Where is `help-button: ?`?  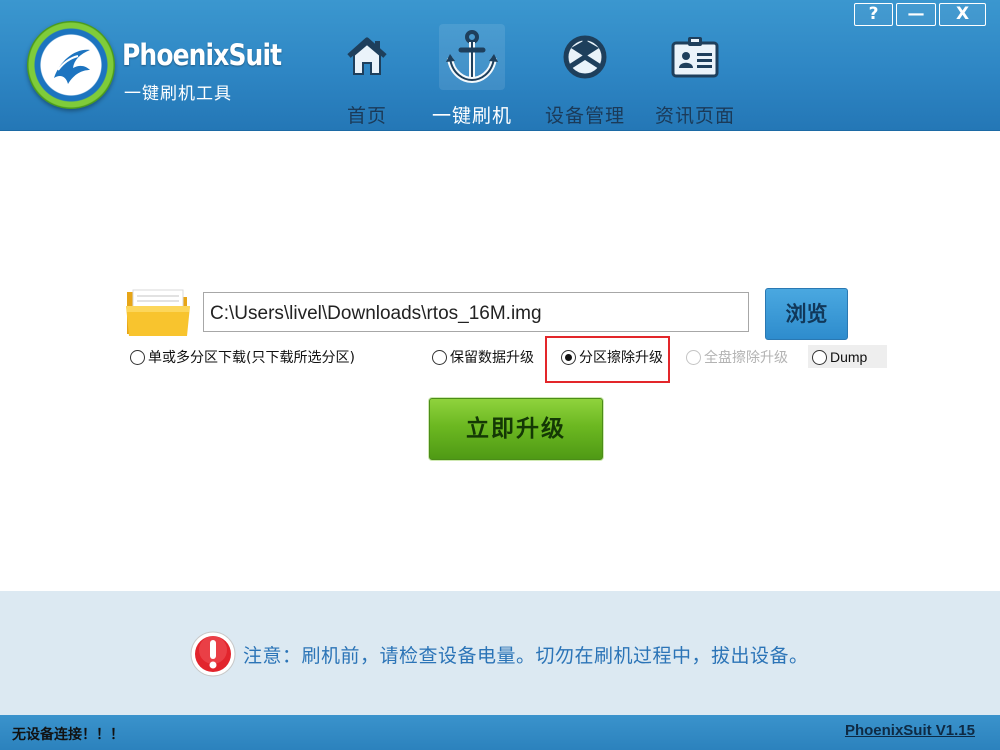 help-button: ? is located at coordinates (873, 14).